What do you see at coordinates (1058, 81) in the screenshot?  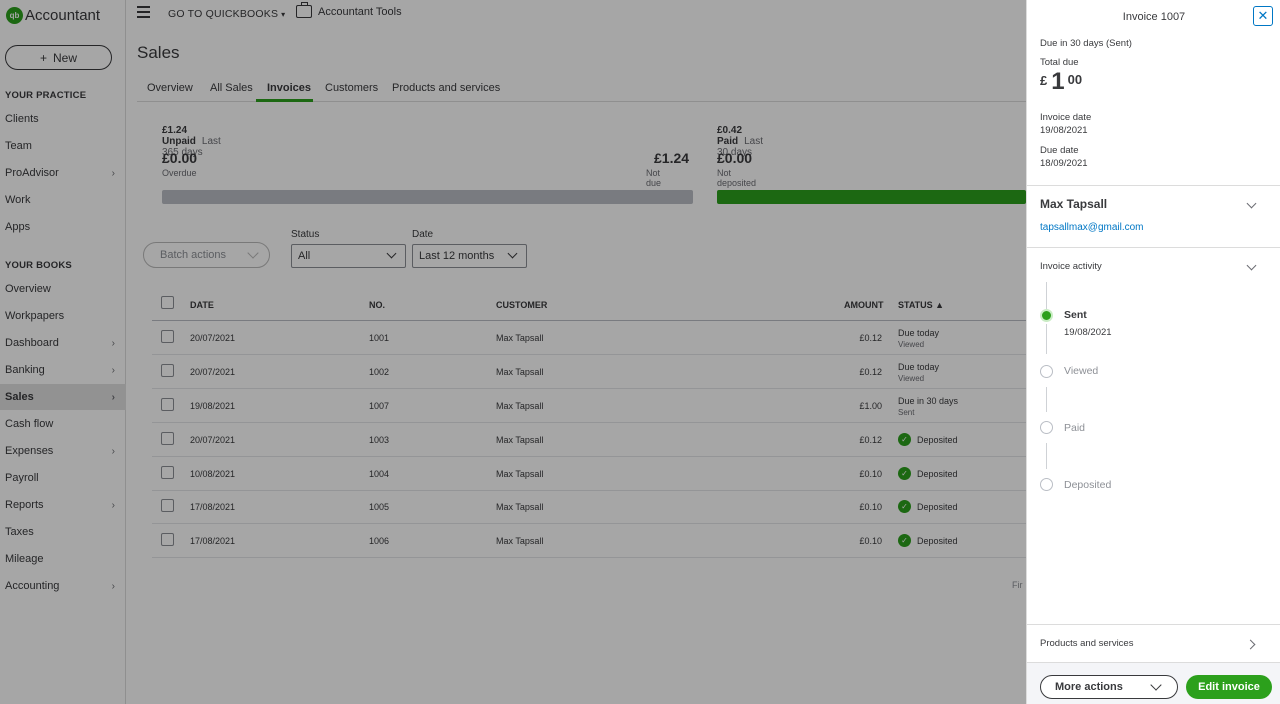 I see `total-whole: 1` at bounding box center [1058, 81].